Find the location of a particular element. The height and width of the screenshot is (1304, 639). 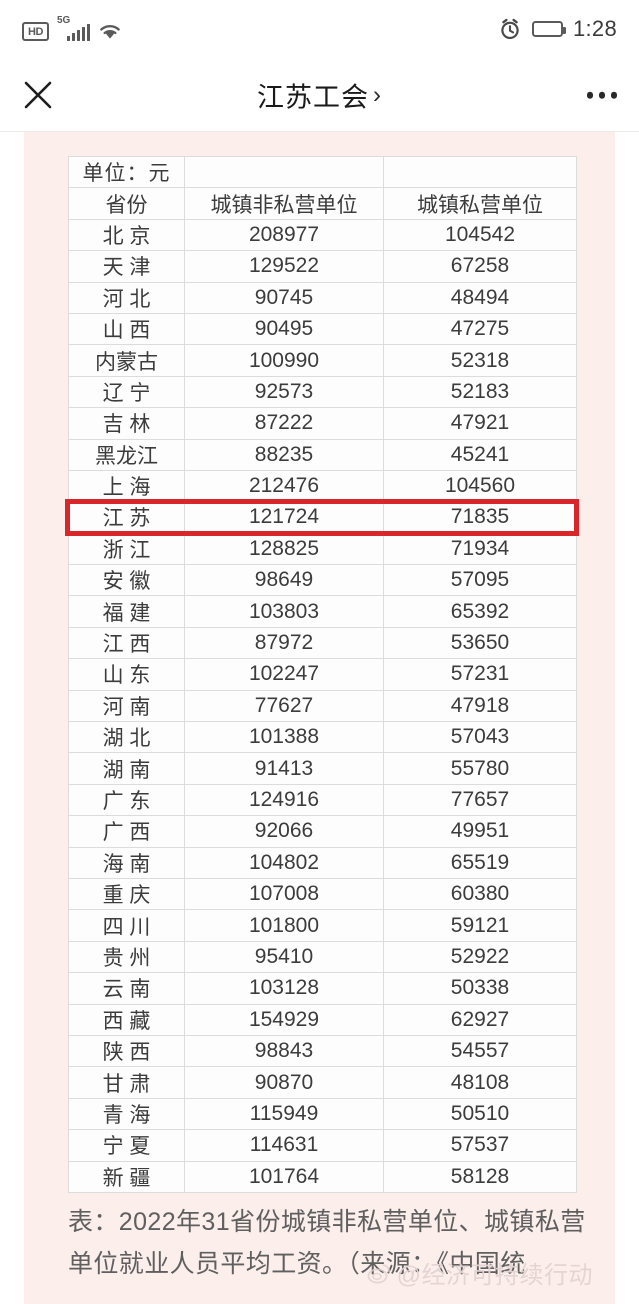

cell-private-wage: 48494 is located at coordinates (480, 297).